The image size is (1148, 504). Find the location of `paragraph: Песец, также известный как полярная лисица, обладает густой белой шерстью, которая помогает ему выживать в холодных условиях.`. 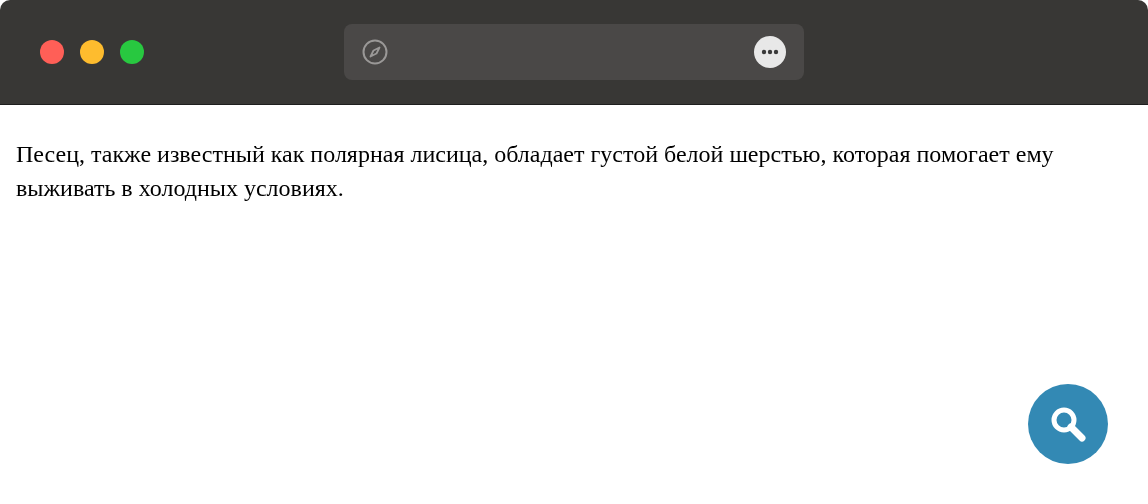

paragraph: Песец, также известный как полярная лисица, обладает густой белой шерстью, которая помогает ему выживать в холодных условиях. is located at coordinates (535, 171).